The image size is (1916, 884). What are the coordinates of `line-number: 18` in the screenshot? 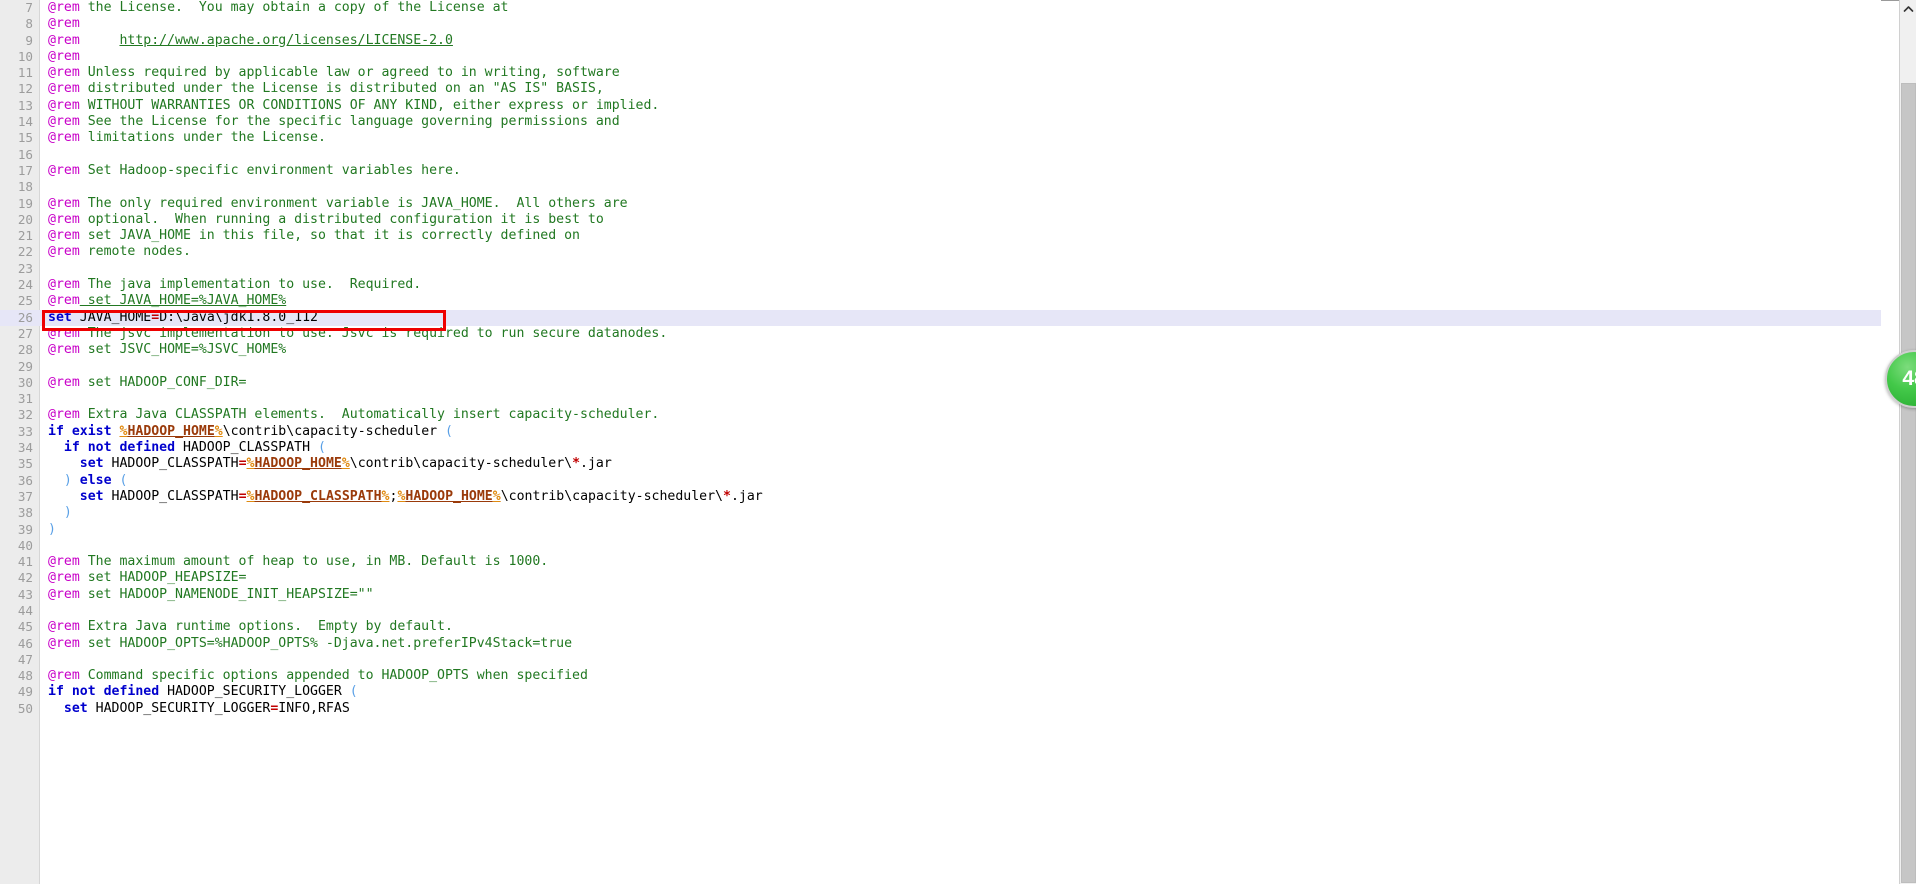 It's located at (25, 187).